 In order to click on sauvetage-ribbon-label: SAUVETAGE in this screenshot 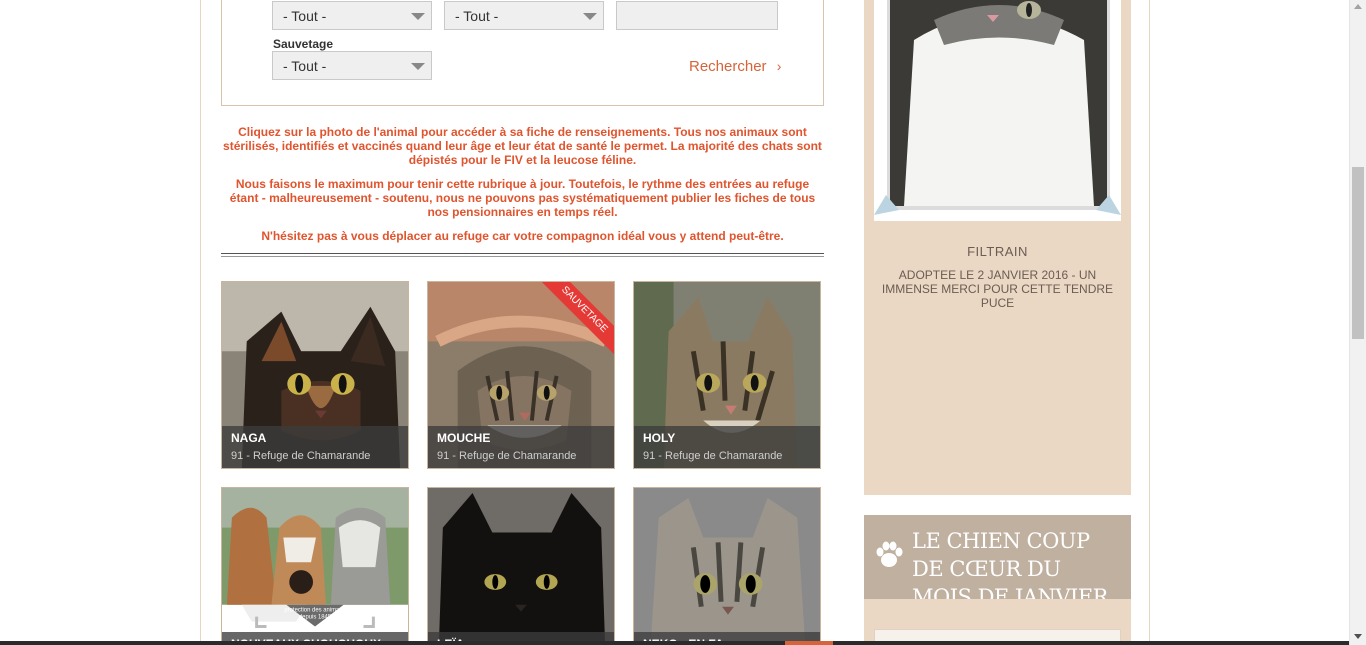, I will do `click(574, 321)`.